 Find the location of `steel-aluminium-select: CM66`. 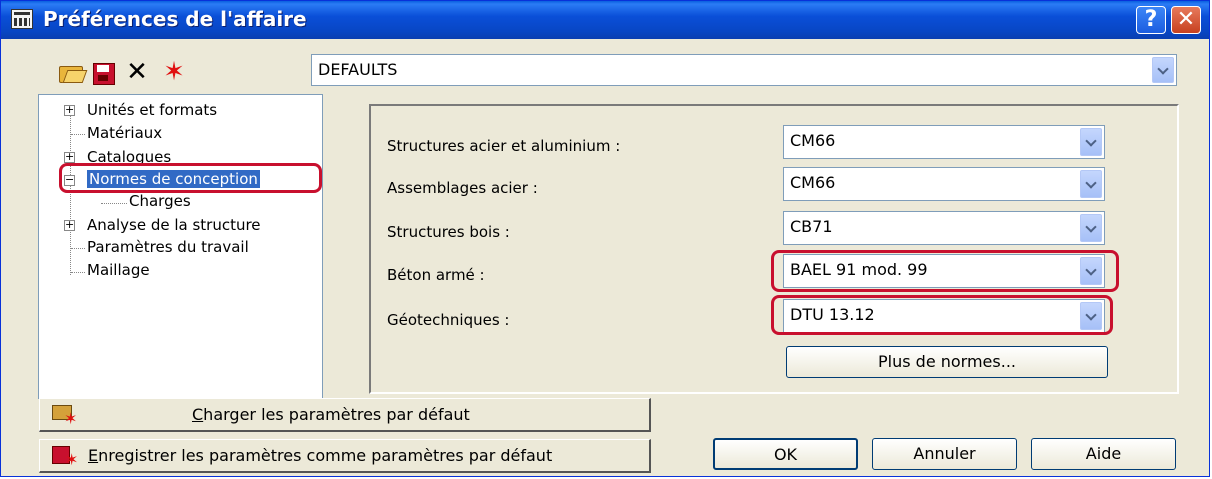

steel-aluminium-select: CM66 is located at coordinates (944, 142).